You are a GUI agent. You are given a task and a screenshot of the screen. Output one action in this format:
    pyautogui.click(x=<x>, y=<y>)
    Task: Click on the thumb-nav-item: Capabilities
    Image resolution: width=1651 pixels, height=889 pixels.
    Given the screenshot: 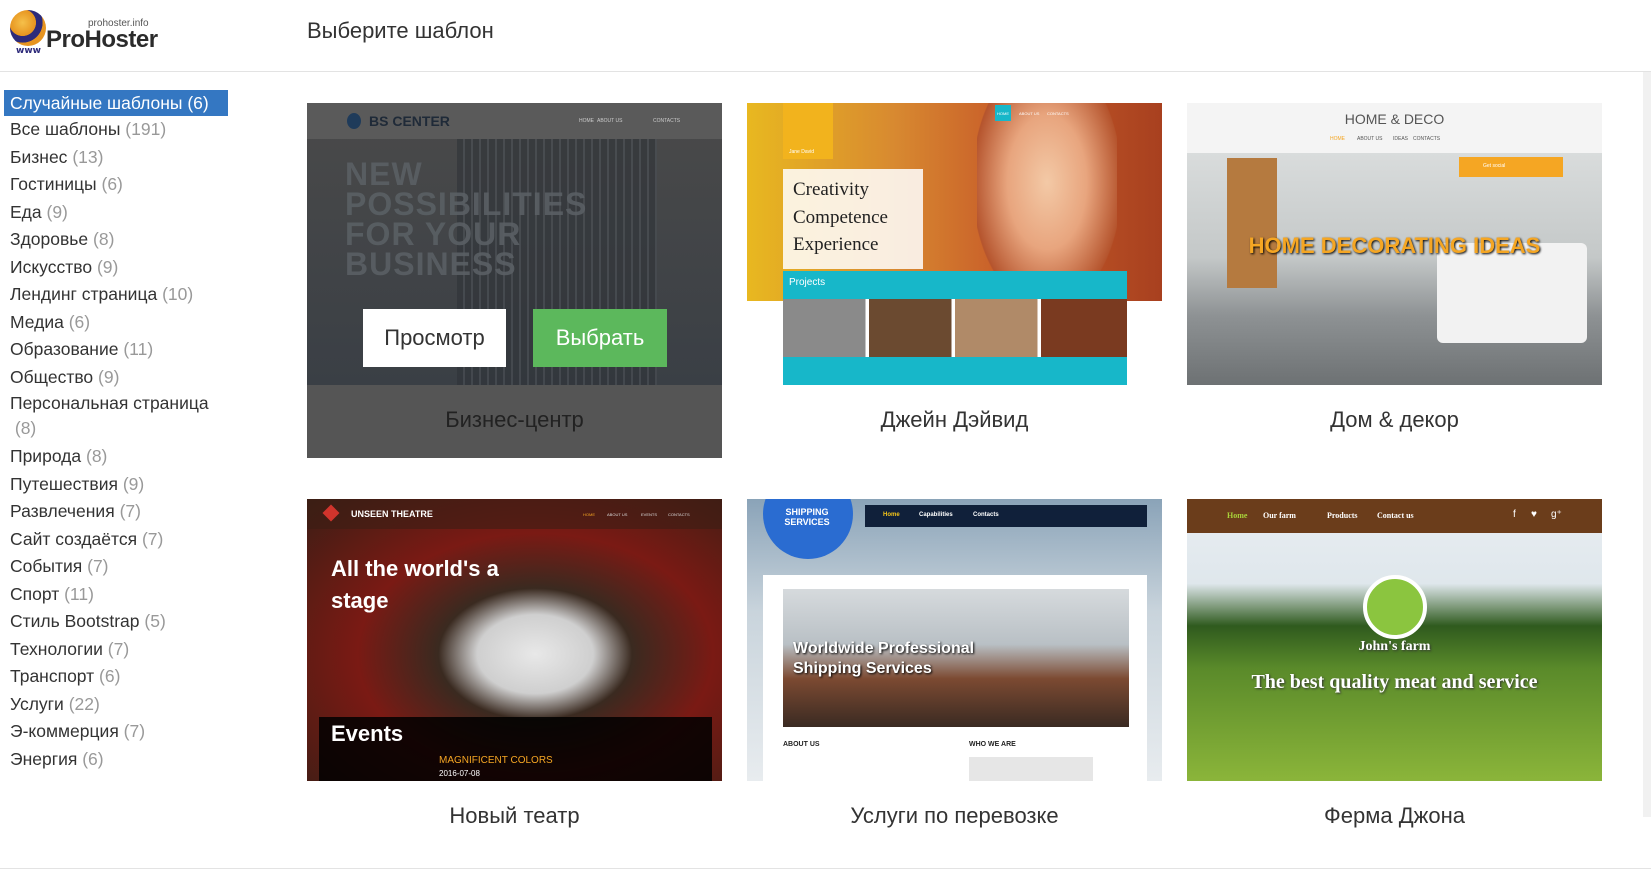 What is the action you would take?
    pyautogui.click(x=936, y=515)
    